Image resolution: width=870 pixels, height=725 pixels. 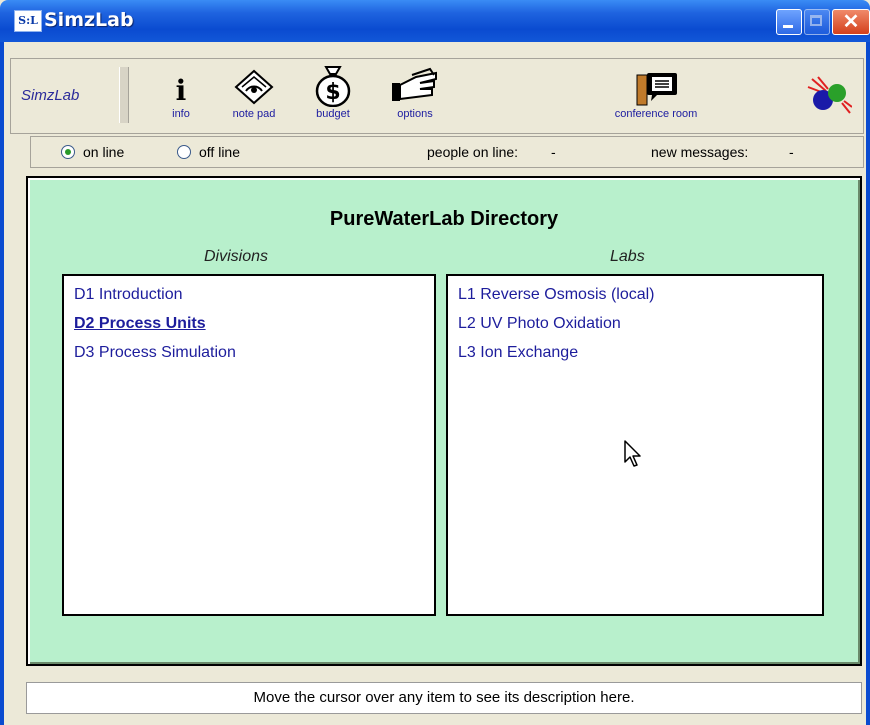 What do you see at coordinates (829, 95) in the screenshot?
I see `simzlab-logo-icon` at bounding box center [829, 95].